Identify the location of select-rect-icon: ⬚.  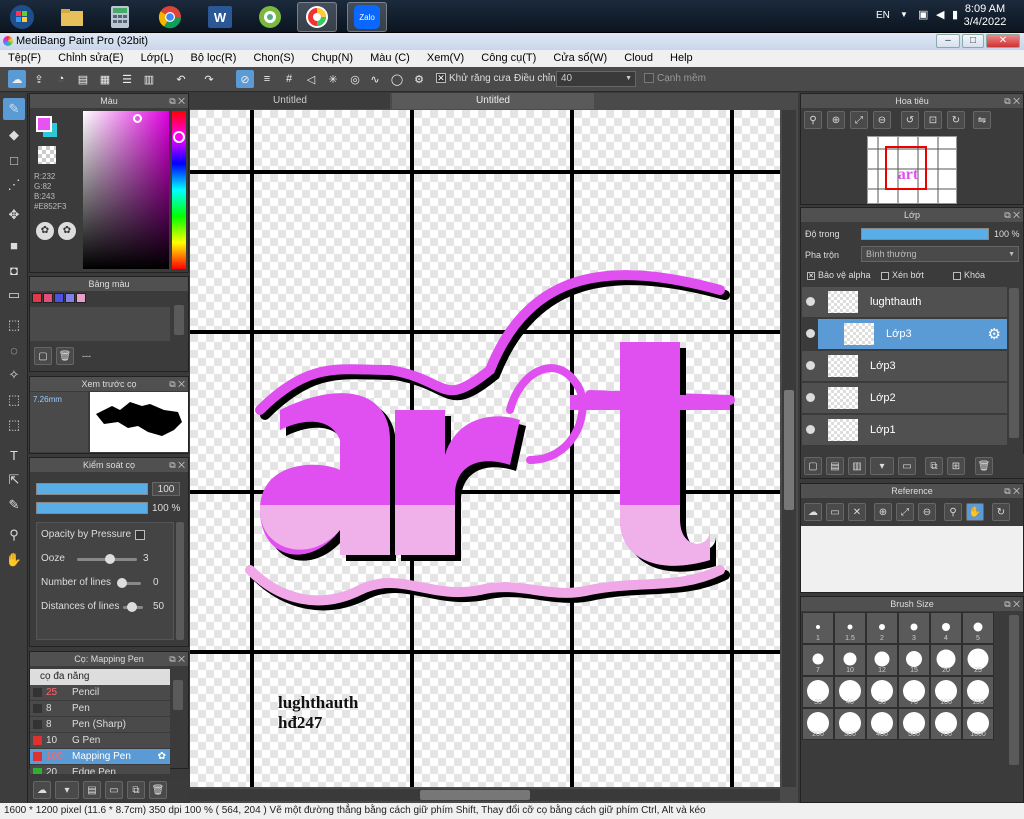
(14, 325).